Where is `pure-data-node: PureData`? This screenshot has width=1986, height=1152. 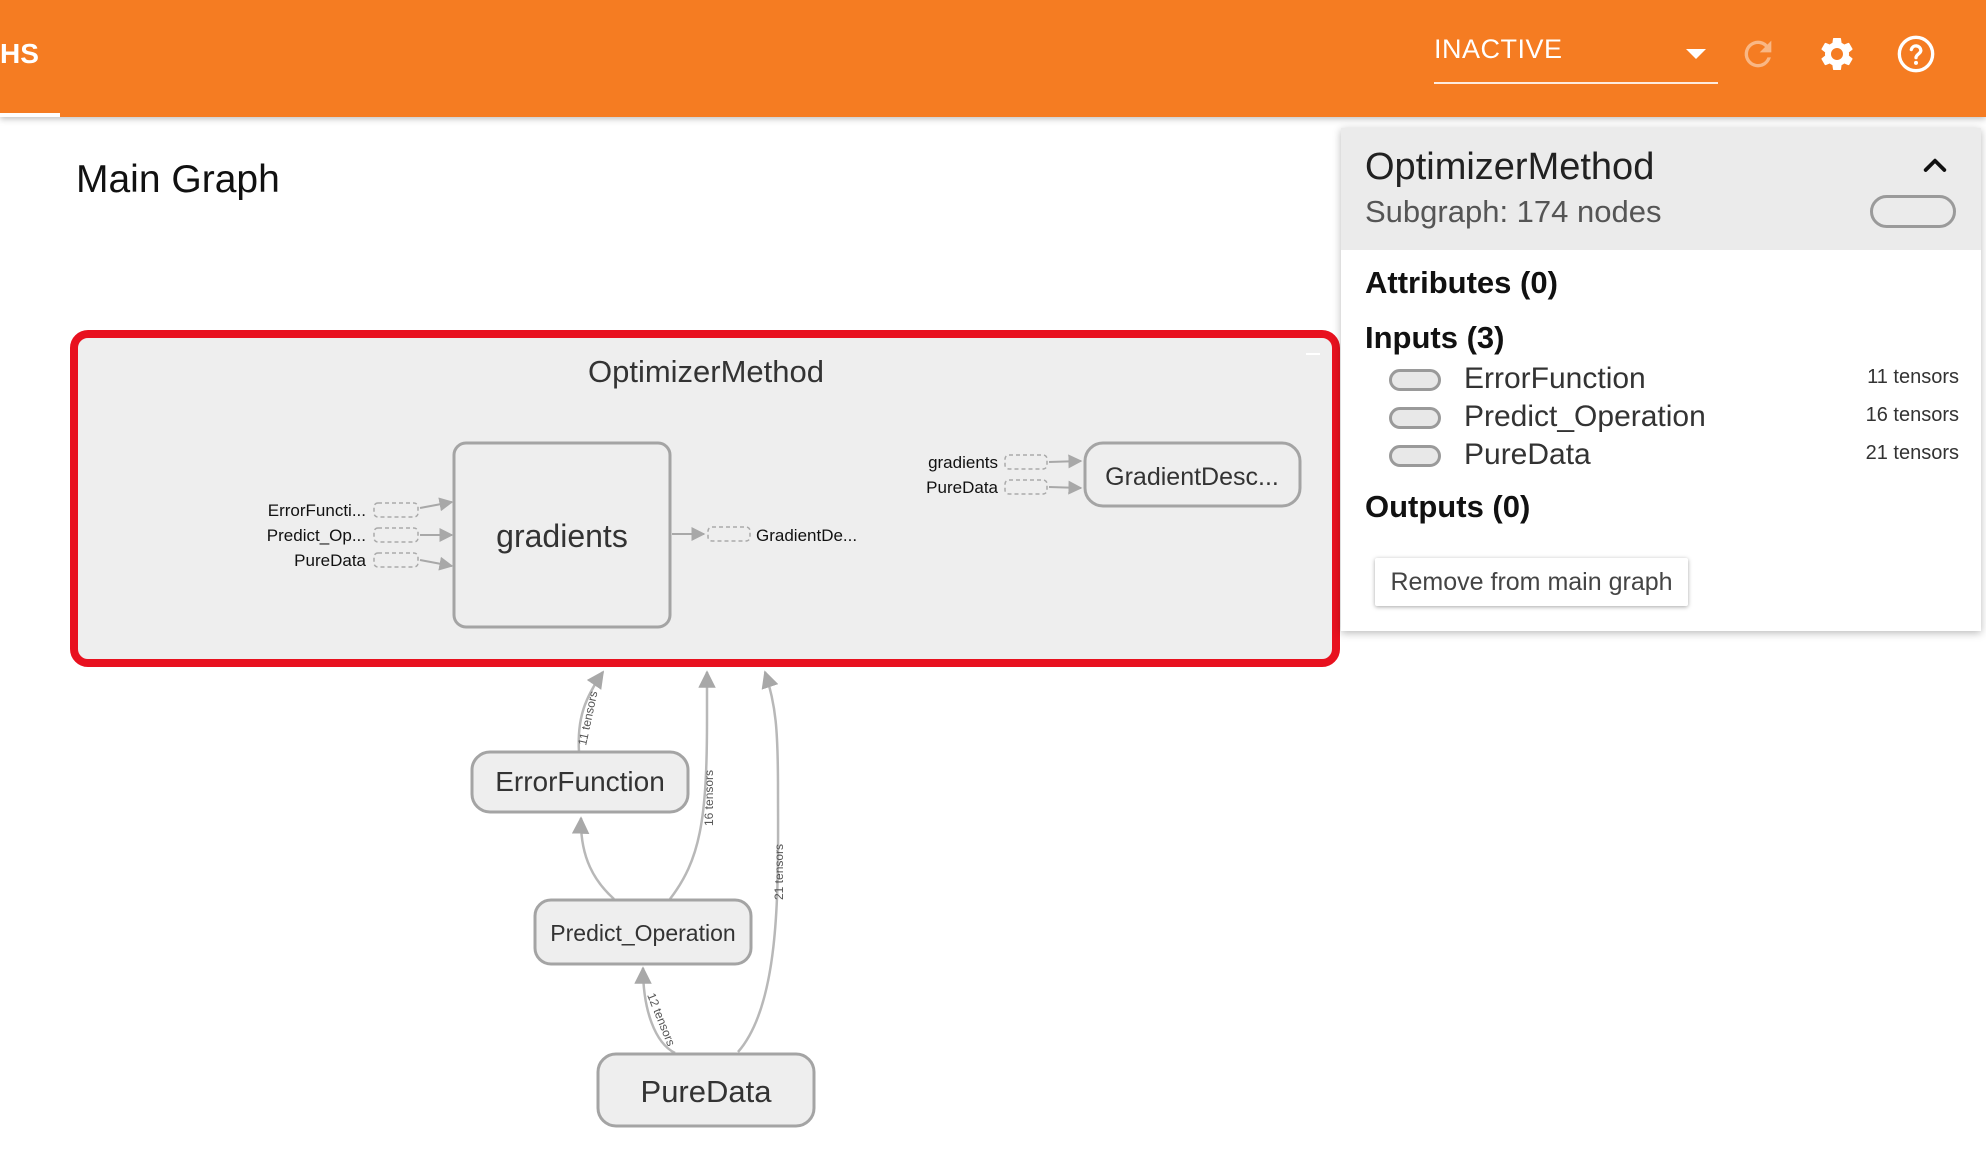
pure-data-node: PureData is located at coordinates (706, 1090).